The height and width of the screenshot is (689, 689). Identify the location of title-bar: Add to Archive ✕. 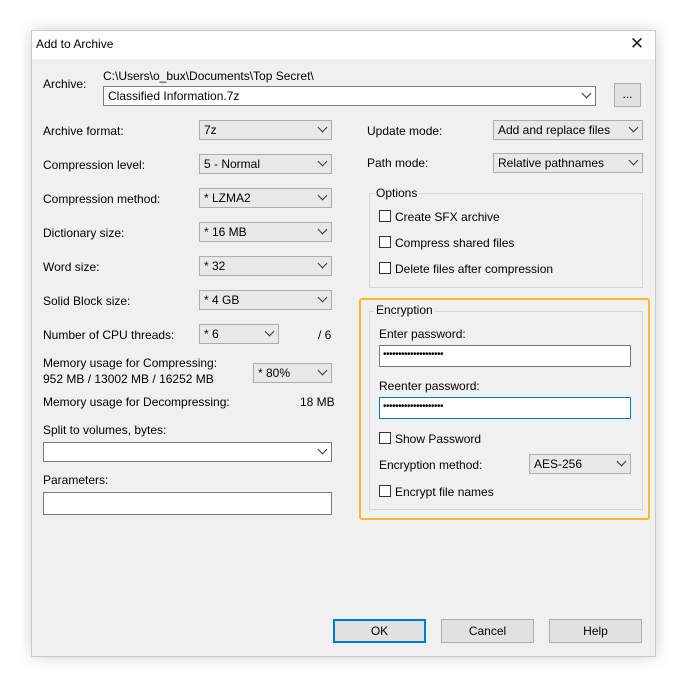
(343, 45).